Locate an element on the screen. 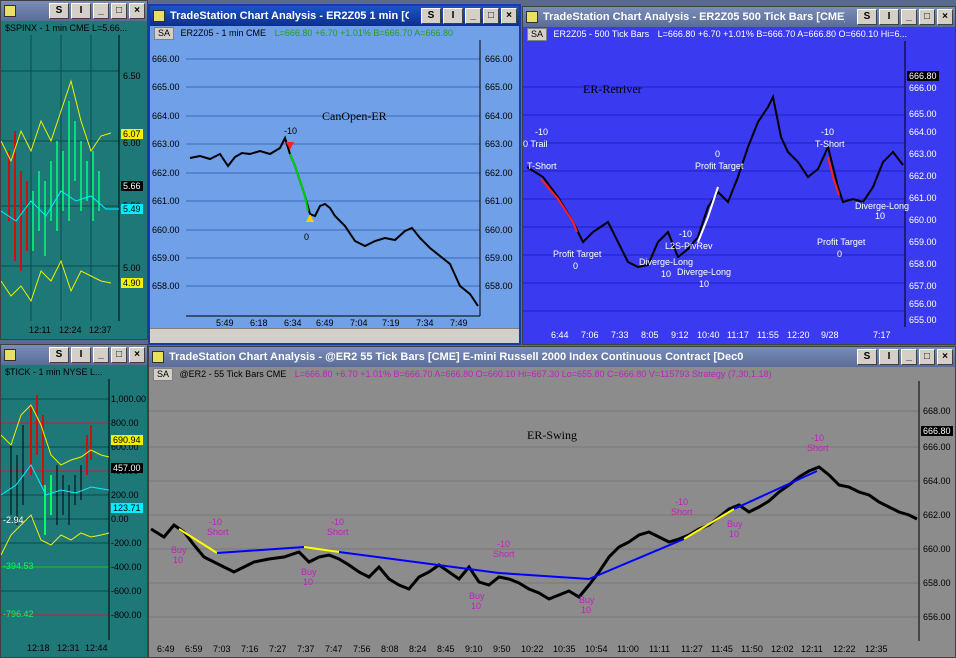 This screenshot has width=956, height=658. price-badge: 5.66 is located at coordinates (132, 186).